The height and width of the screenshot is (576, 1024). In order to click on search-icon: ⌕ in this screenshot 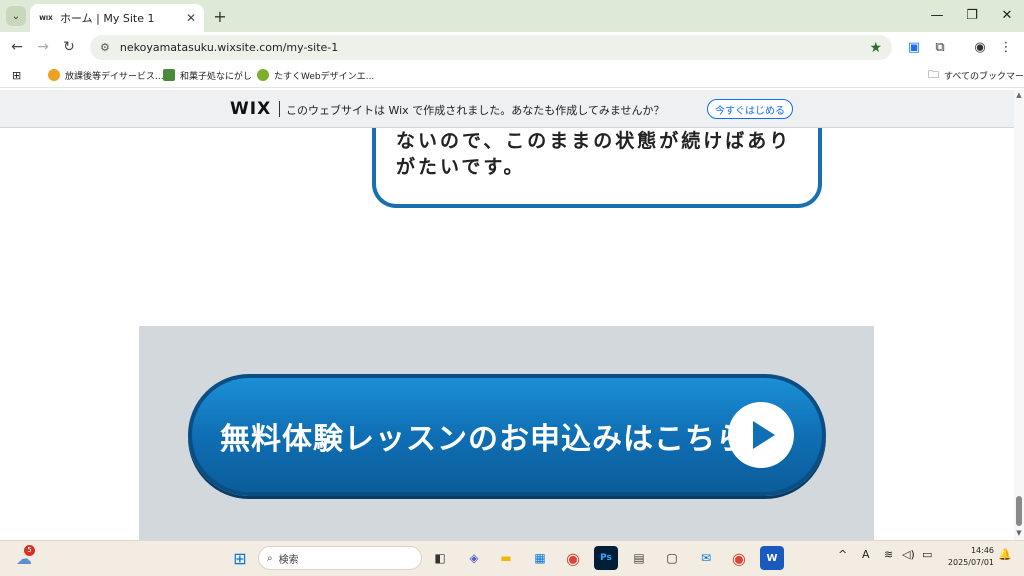, I will do `click(270, 558)`.